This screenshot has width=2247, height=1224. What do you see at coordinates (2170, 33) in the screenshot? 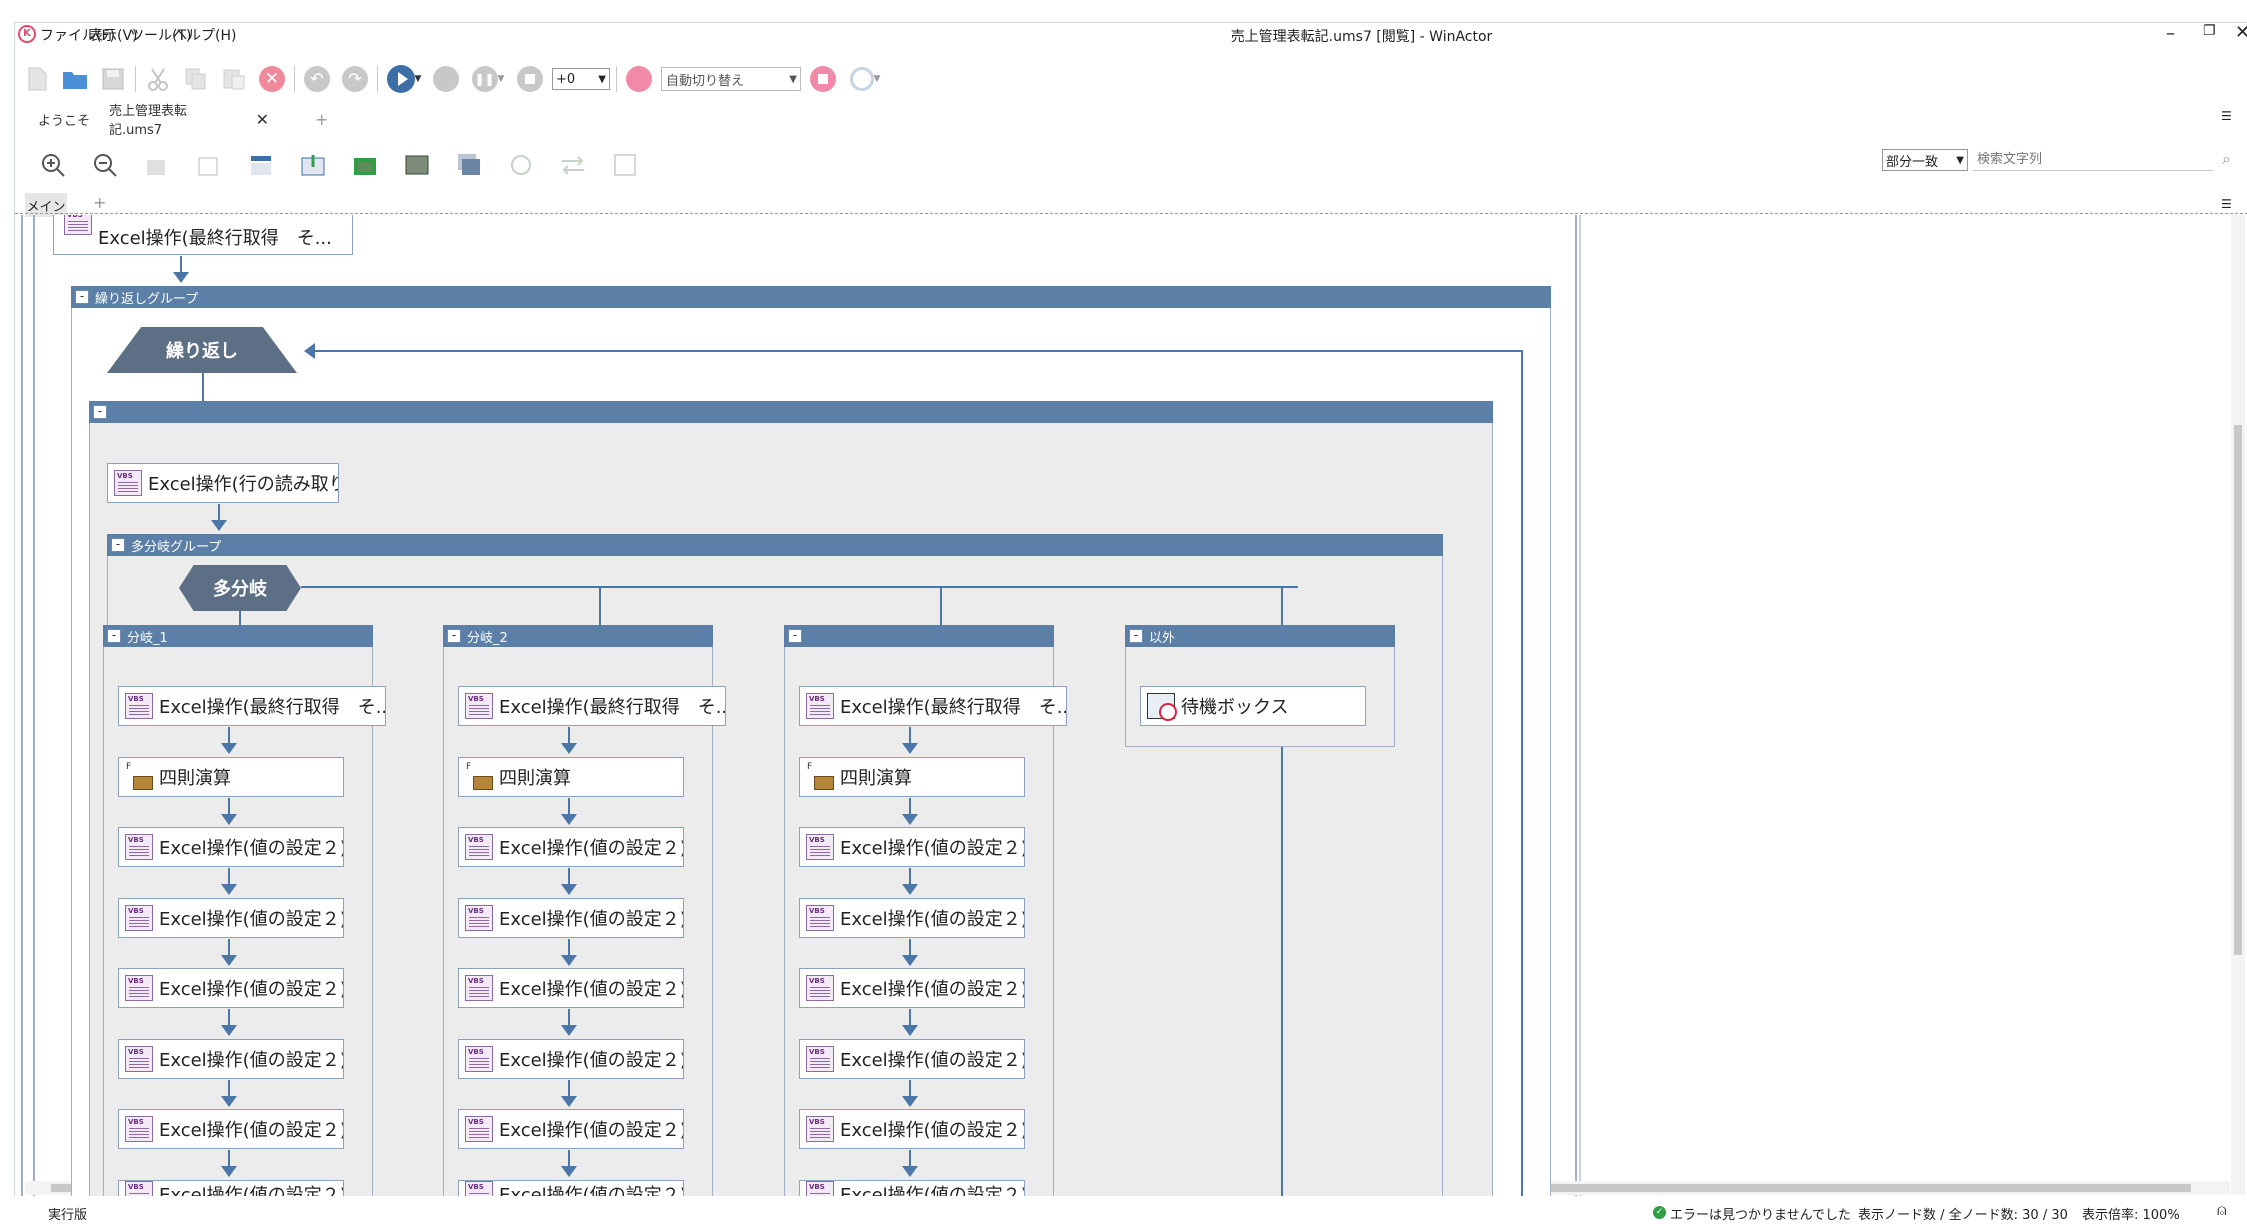
I see `minimize-icon: –` at bounding box center [2170, 33].